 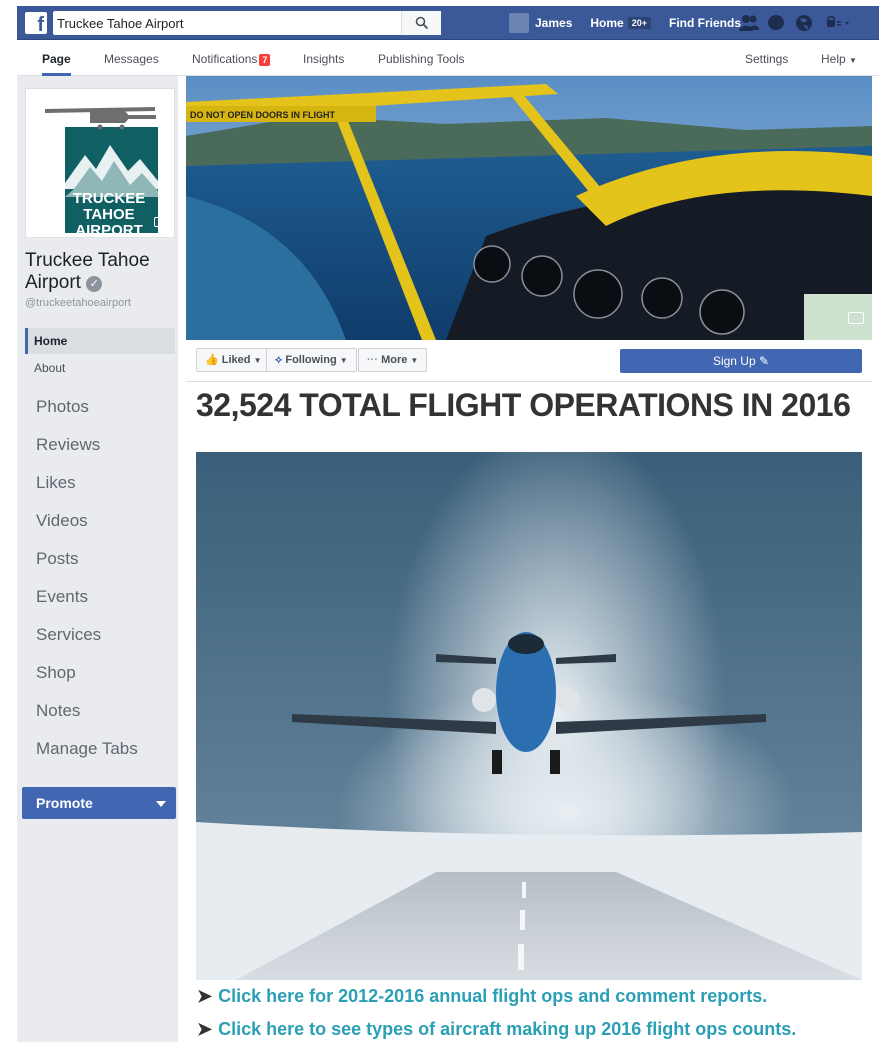 What do you see at coordinates (106, 559) in the screenshot?
I see `sidebar-item-posts: Posts` at bounding box center [106, 559].